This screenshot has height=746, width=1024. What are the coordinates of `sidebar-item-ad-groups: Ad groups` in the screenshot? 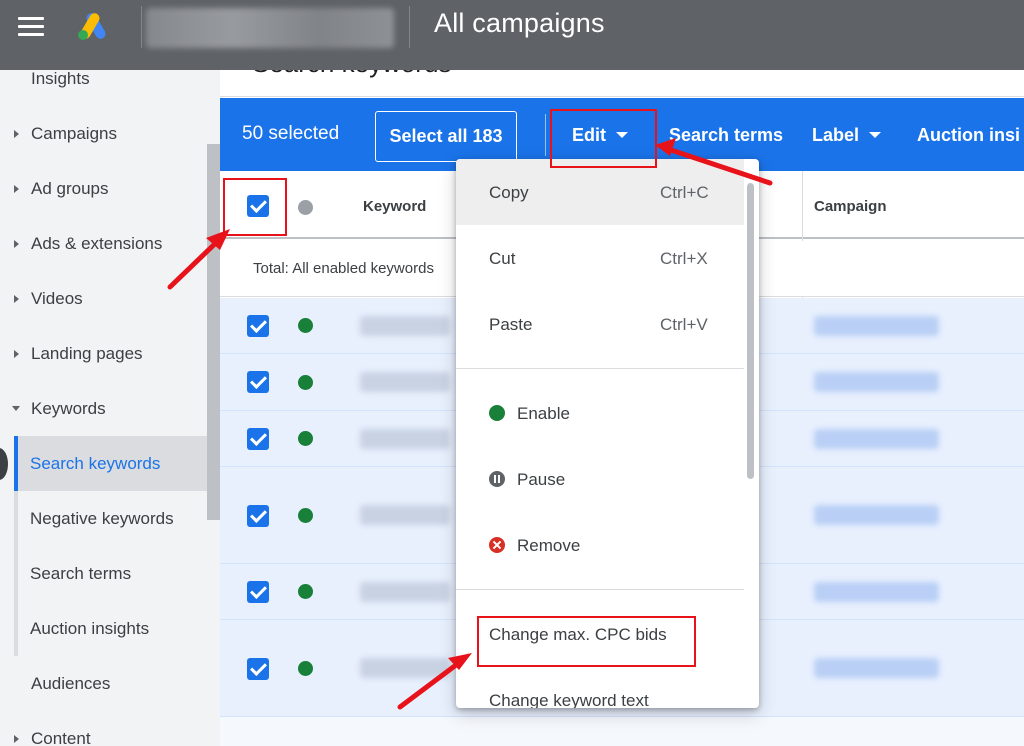 It's located at (103, 188).